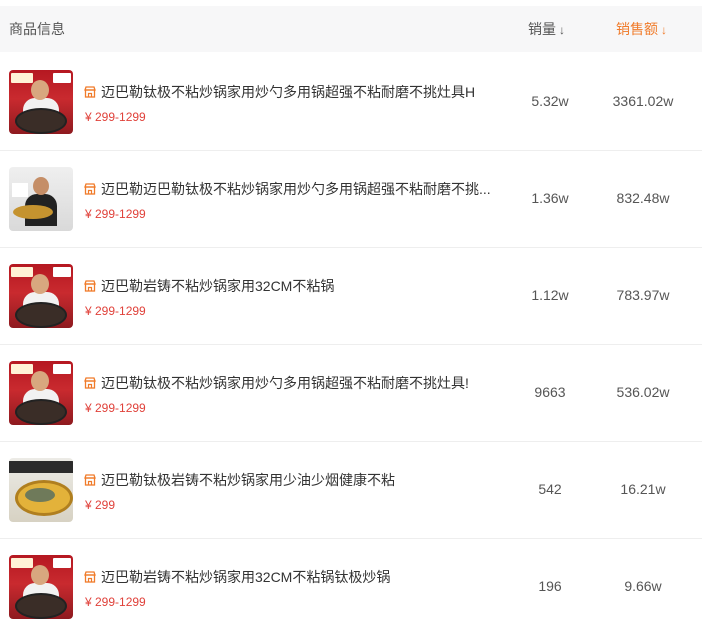 This screenshot has height=634, width=702. Describe the element at coordinates (550, 101) in the screenshot. I see `sales-volume-value: 5.32w` at that location.